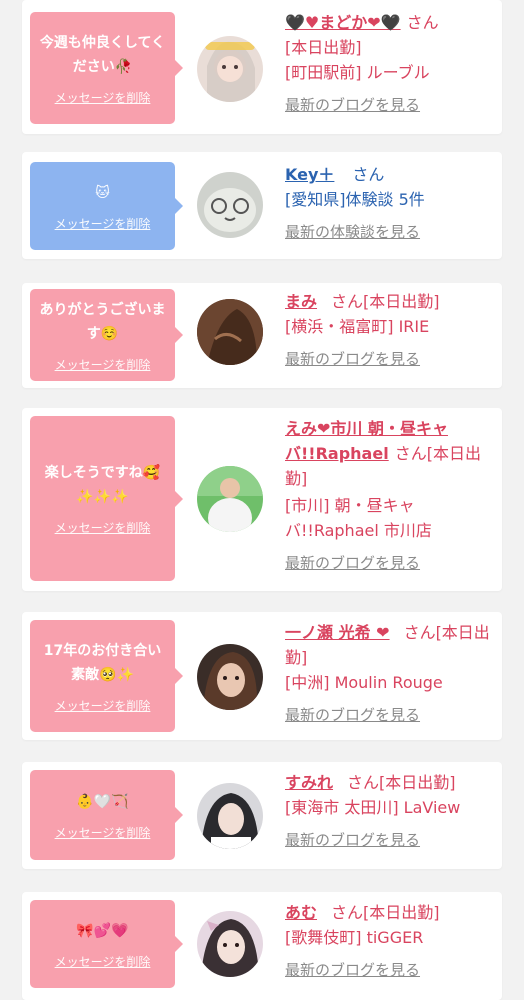 The width and height of the screenshot is (524, 1000). I want to click on status-line: [本日出勤], so click(323, 47).